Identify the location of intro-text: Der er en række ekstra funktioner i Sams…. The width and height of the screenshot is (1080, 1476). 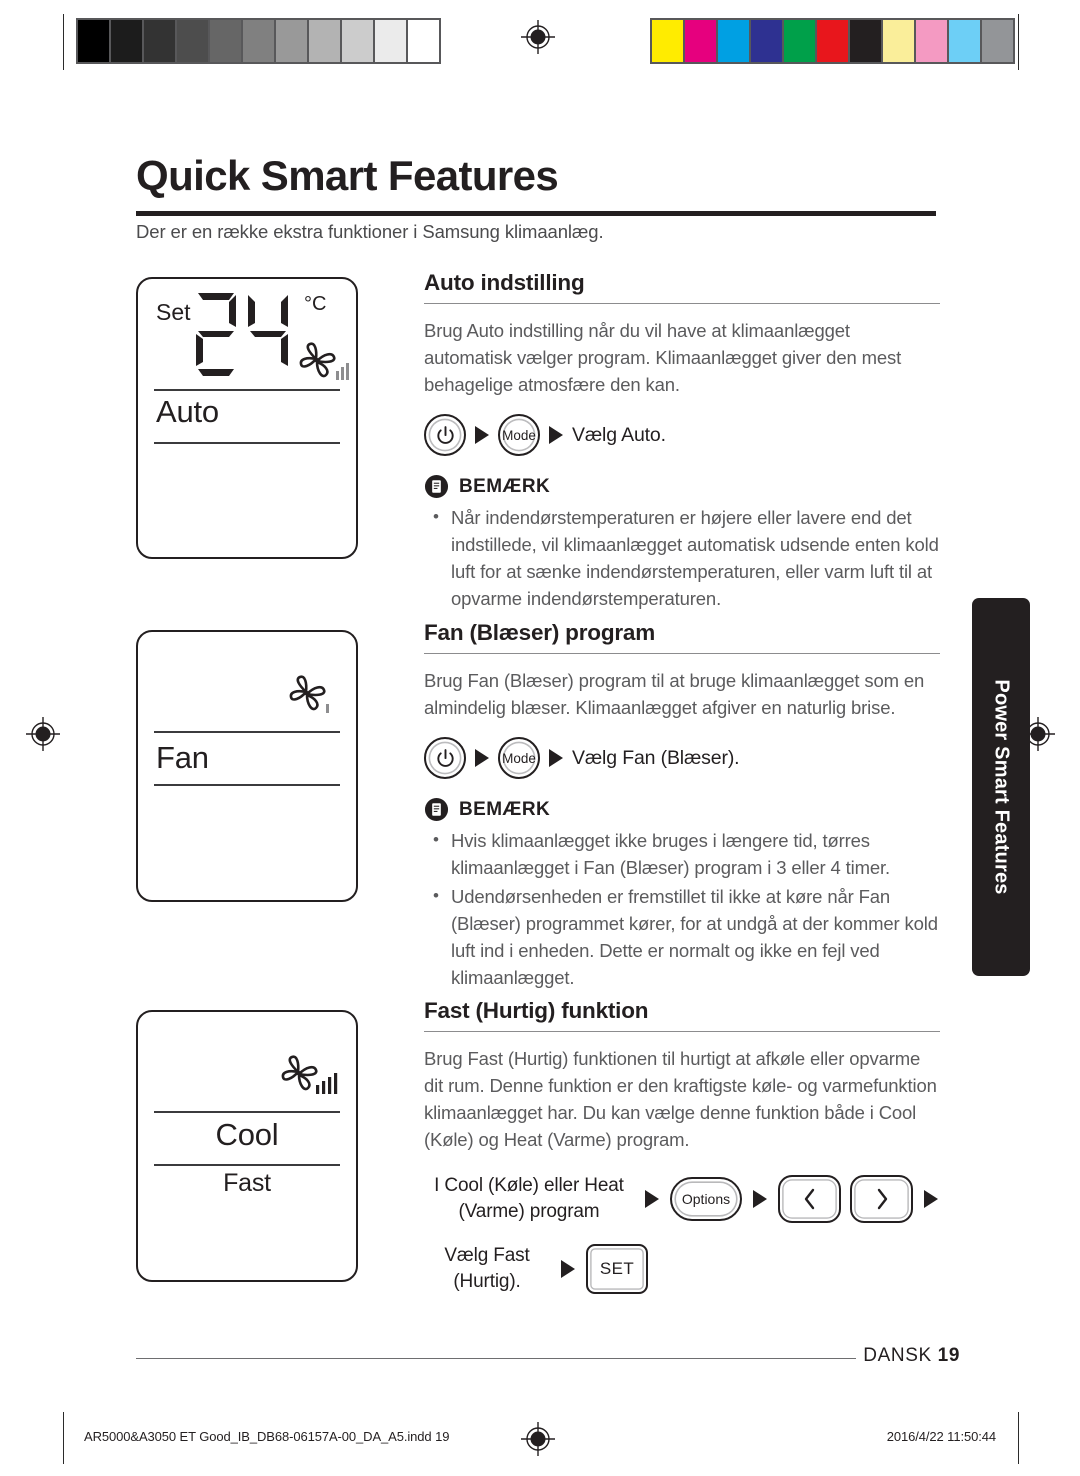
(370, 231).